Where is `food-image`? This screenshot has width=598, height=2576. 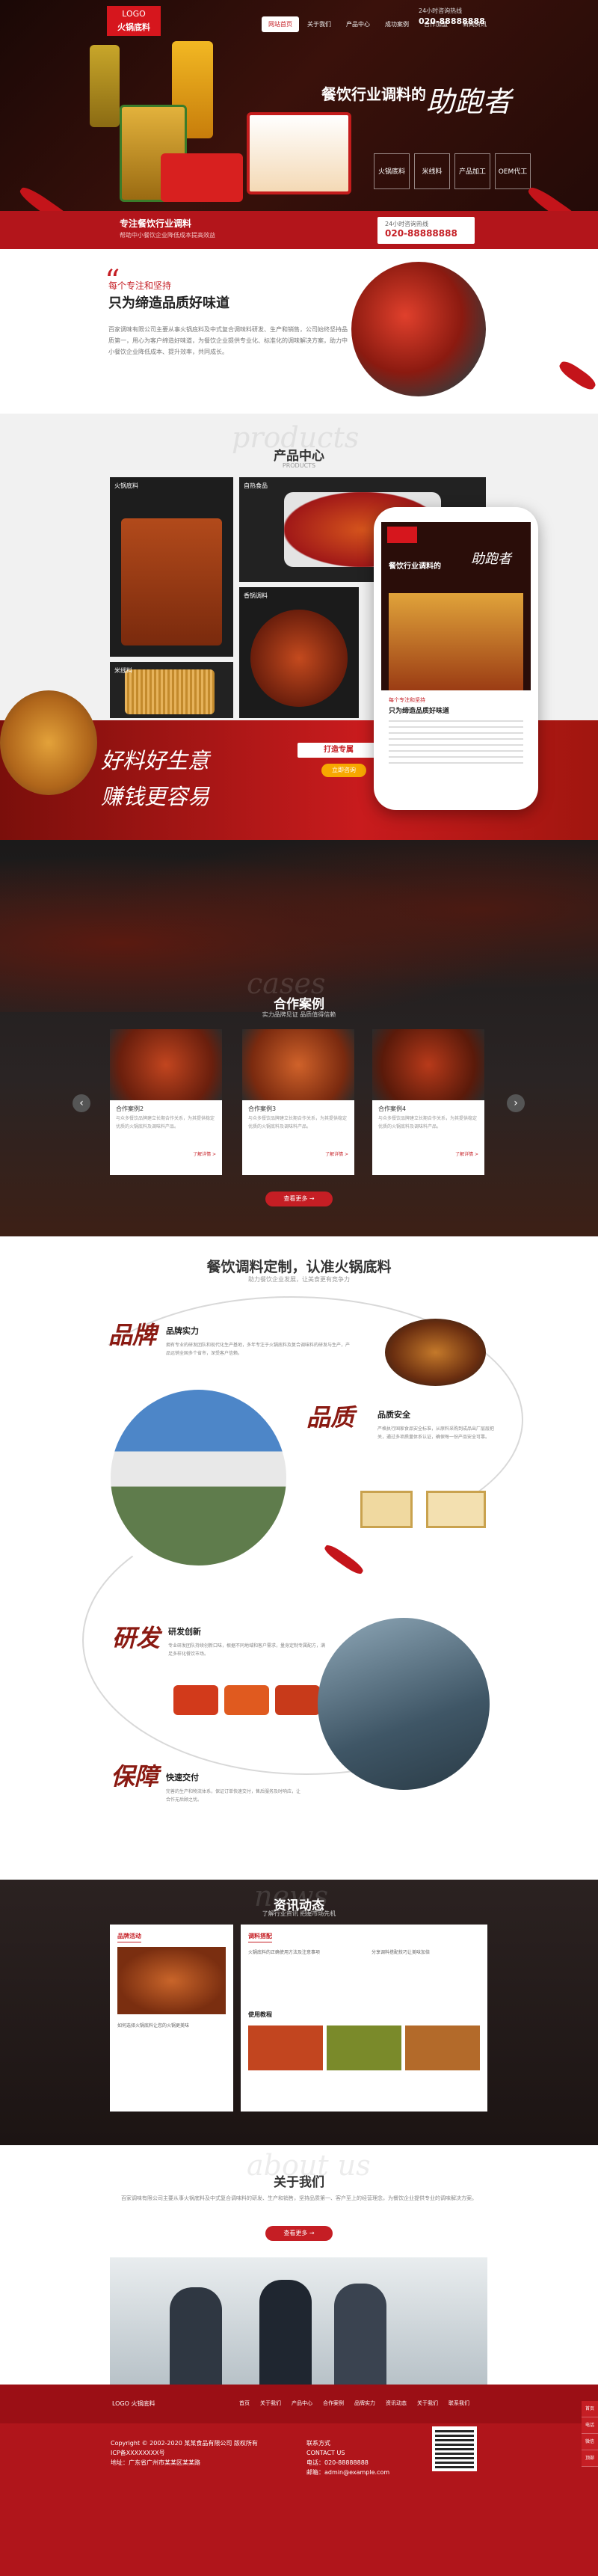 food-image is located at coordinates (435, 1352).